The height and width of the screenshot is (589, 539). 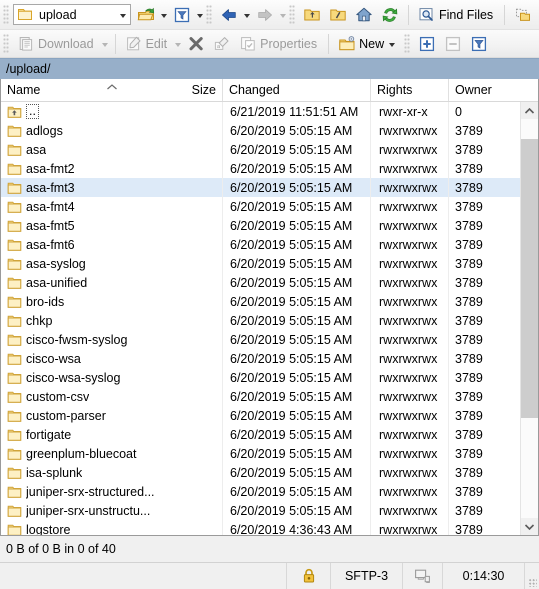 What do you see at coordinates (523, 14) in the screenshot?
I see `synchronize-browsing-button` at bounding box center [523, 14].